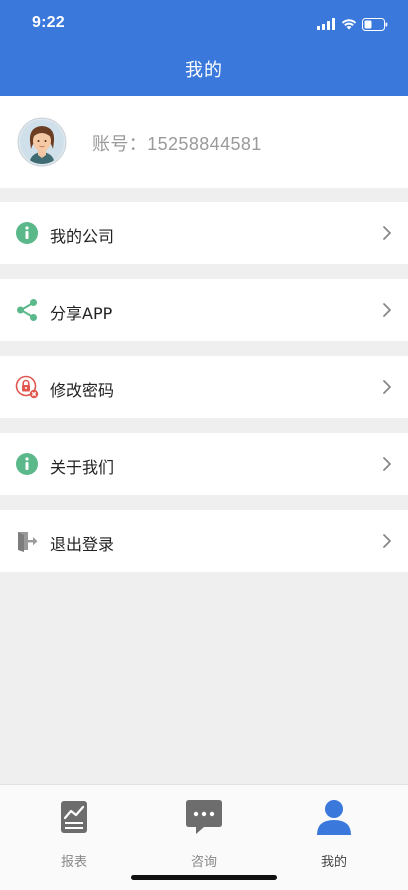 This screenshot has width=408, height=890. What do you see at coordinates (204, 70) in the screenshot?
I see `page-title: 我的` at bounding box center [204, 70].